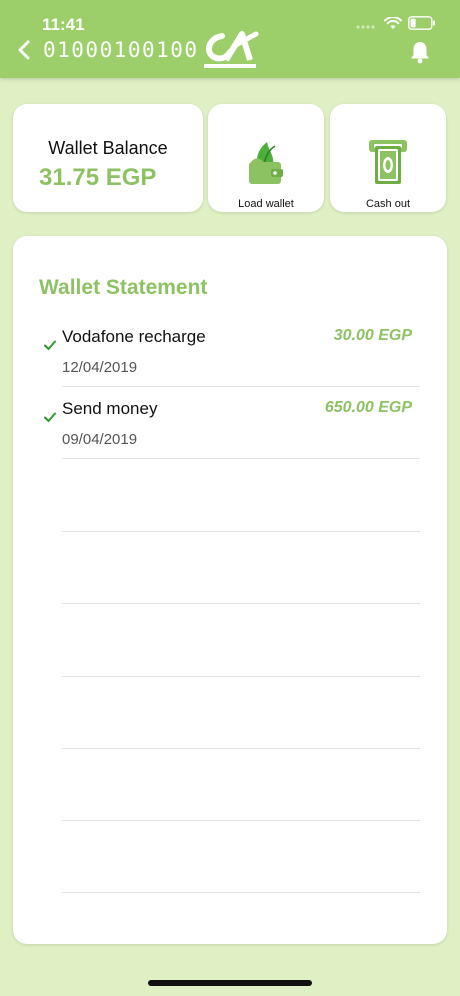 The height and width of the screenshot is (996, 460). Describe the element at coordinates (393, 22) in the screenshot. I see `wifi-icon` at that location.